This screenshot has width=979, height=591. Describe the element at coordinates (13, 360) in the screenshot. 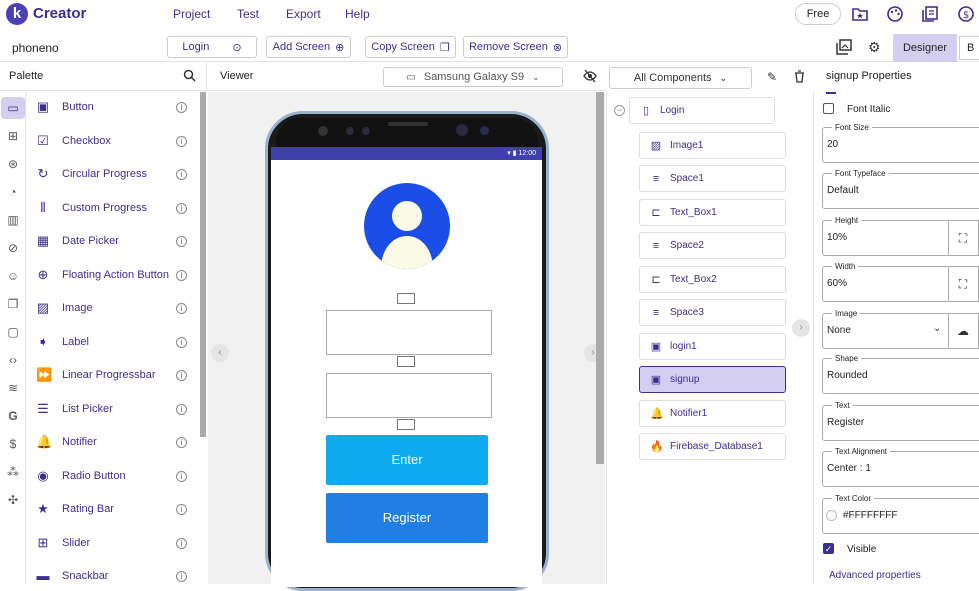

I see `category-code-icon: ‹›` at that location.